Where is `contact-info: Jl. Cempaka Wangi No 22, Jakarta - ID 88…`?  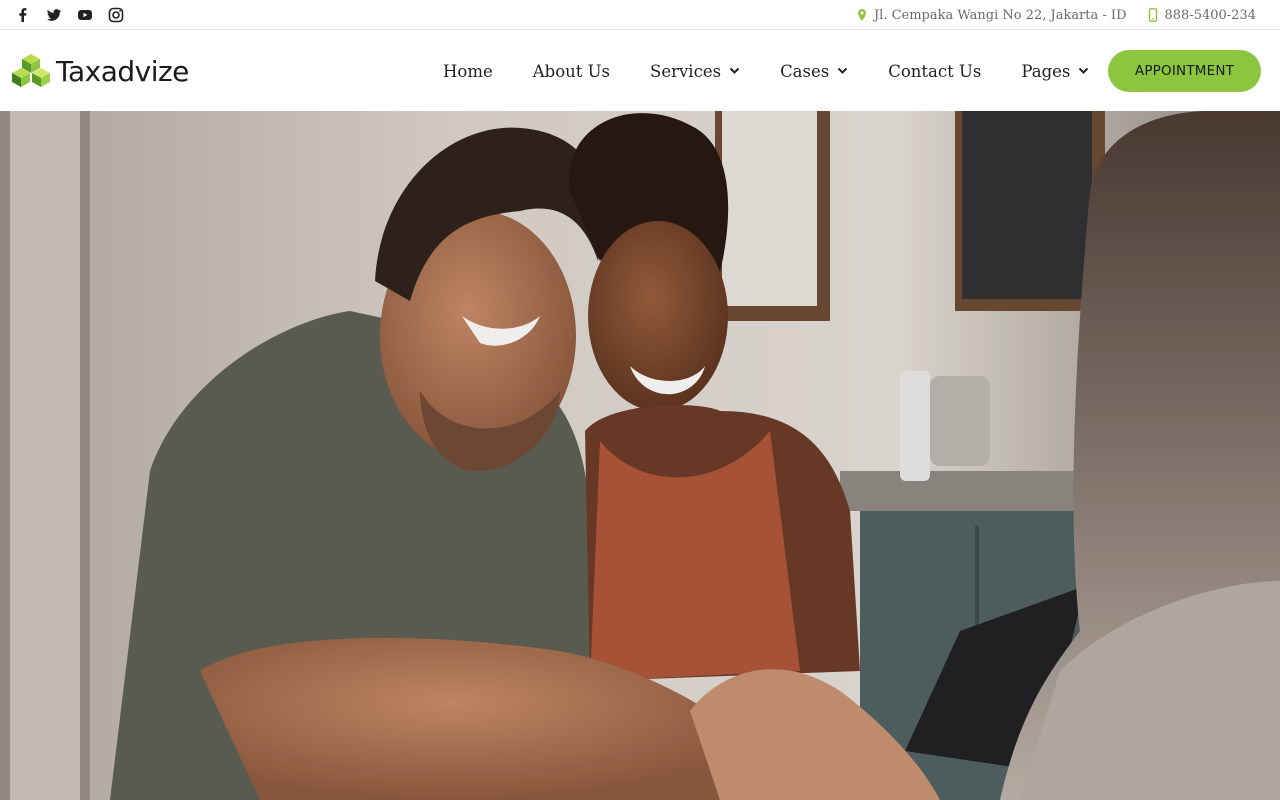 contact-info: Jl. Cempaka Wangi No 22, Jakarta - ID 88… is located at coordinates (1056, 15).